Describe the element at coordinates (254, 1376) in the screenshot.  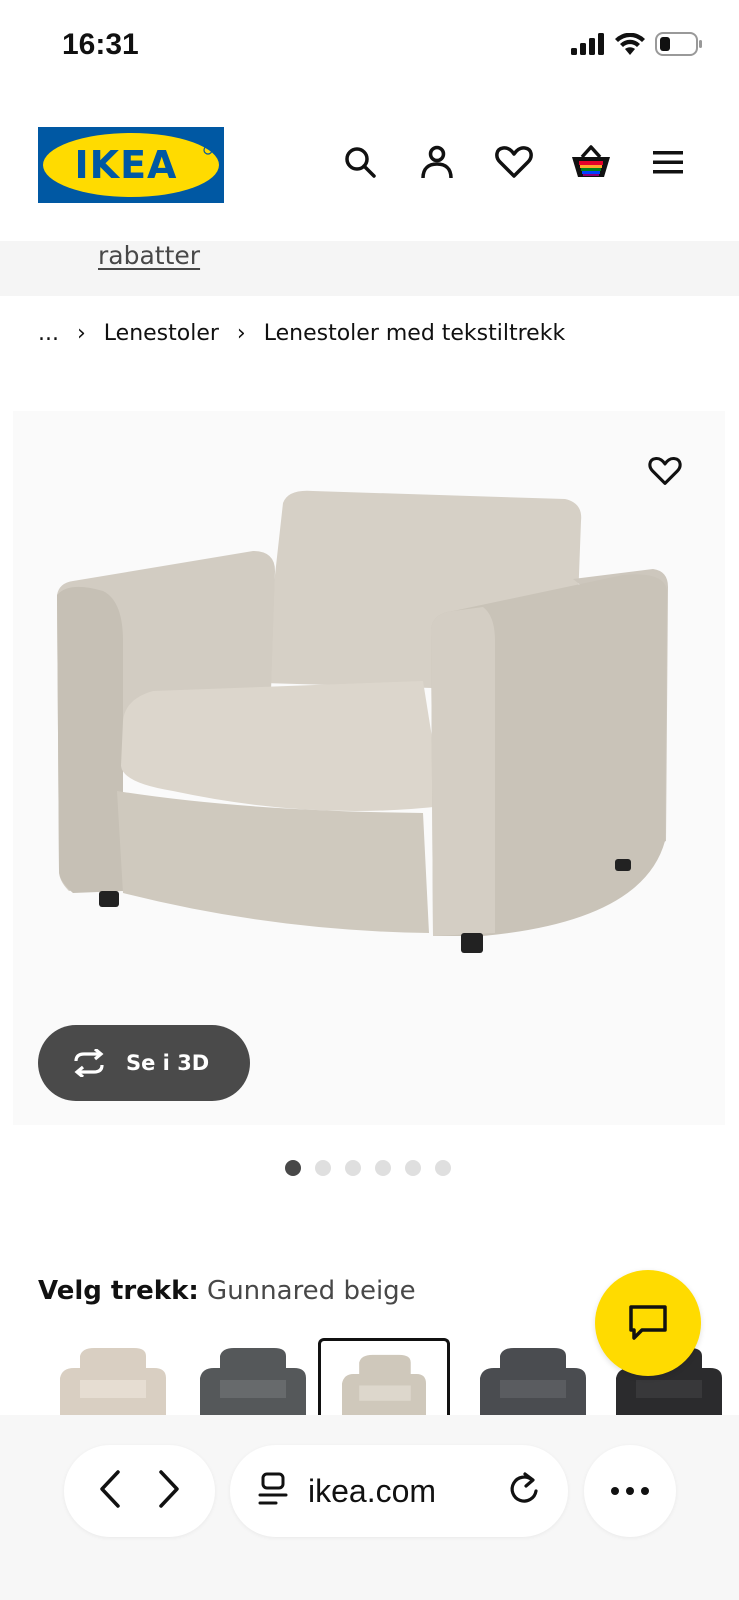
I see `swatch-dark-grey` at that location.